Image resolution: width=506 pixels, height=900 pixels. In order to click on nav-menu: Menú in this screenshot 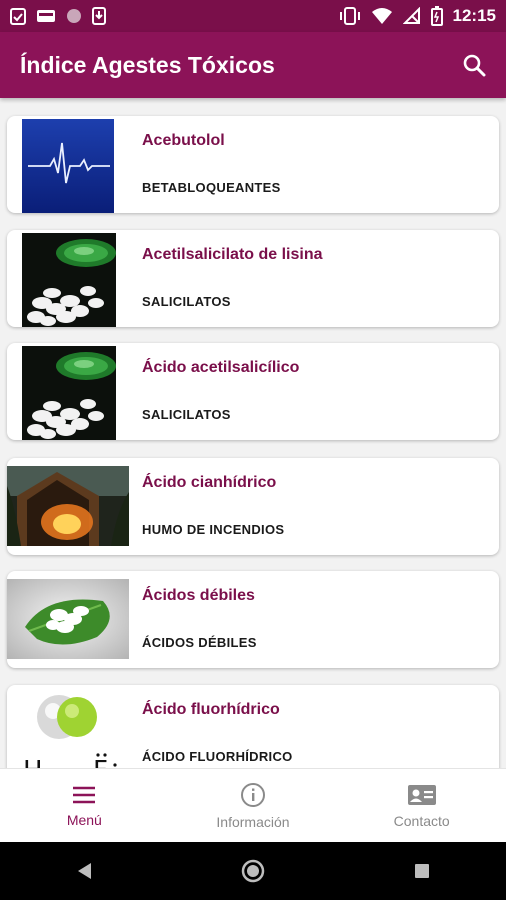, I will do `click(84, 806)`.